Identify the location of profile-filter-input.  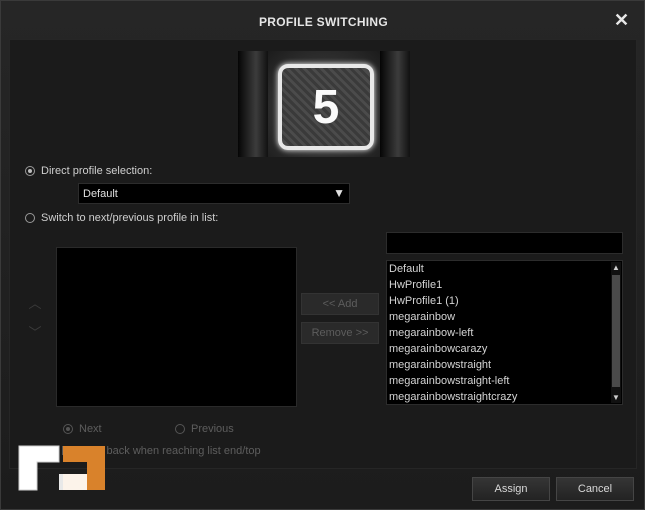
(504, 243).